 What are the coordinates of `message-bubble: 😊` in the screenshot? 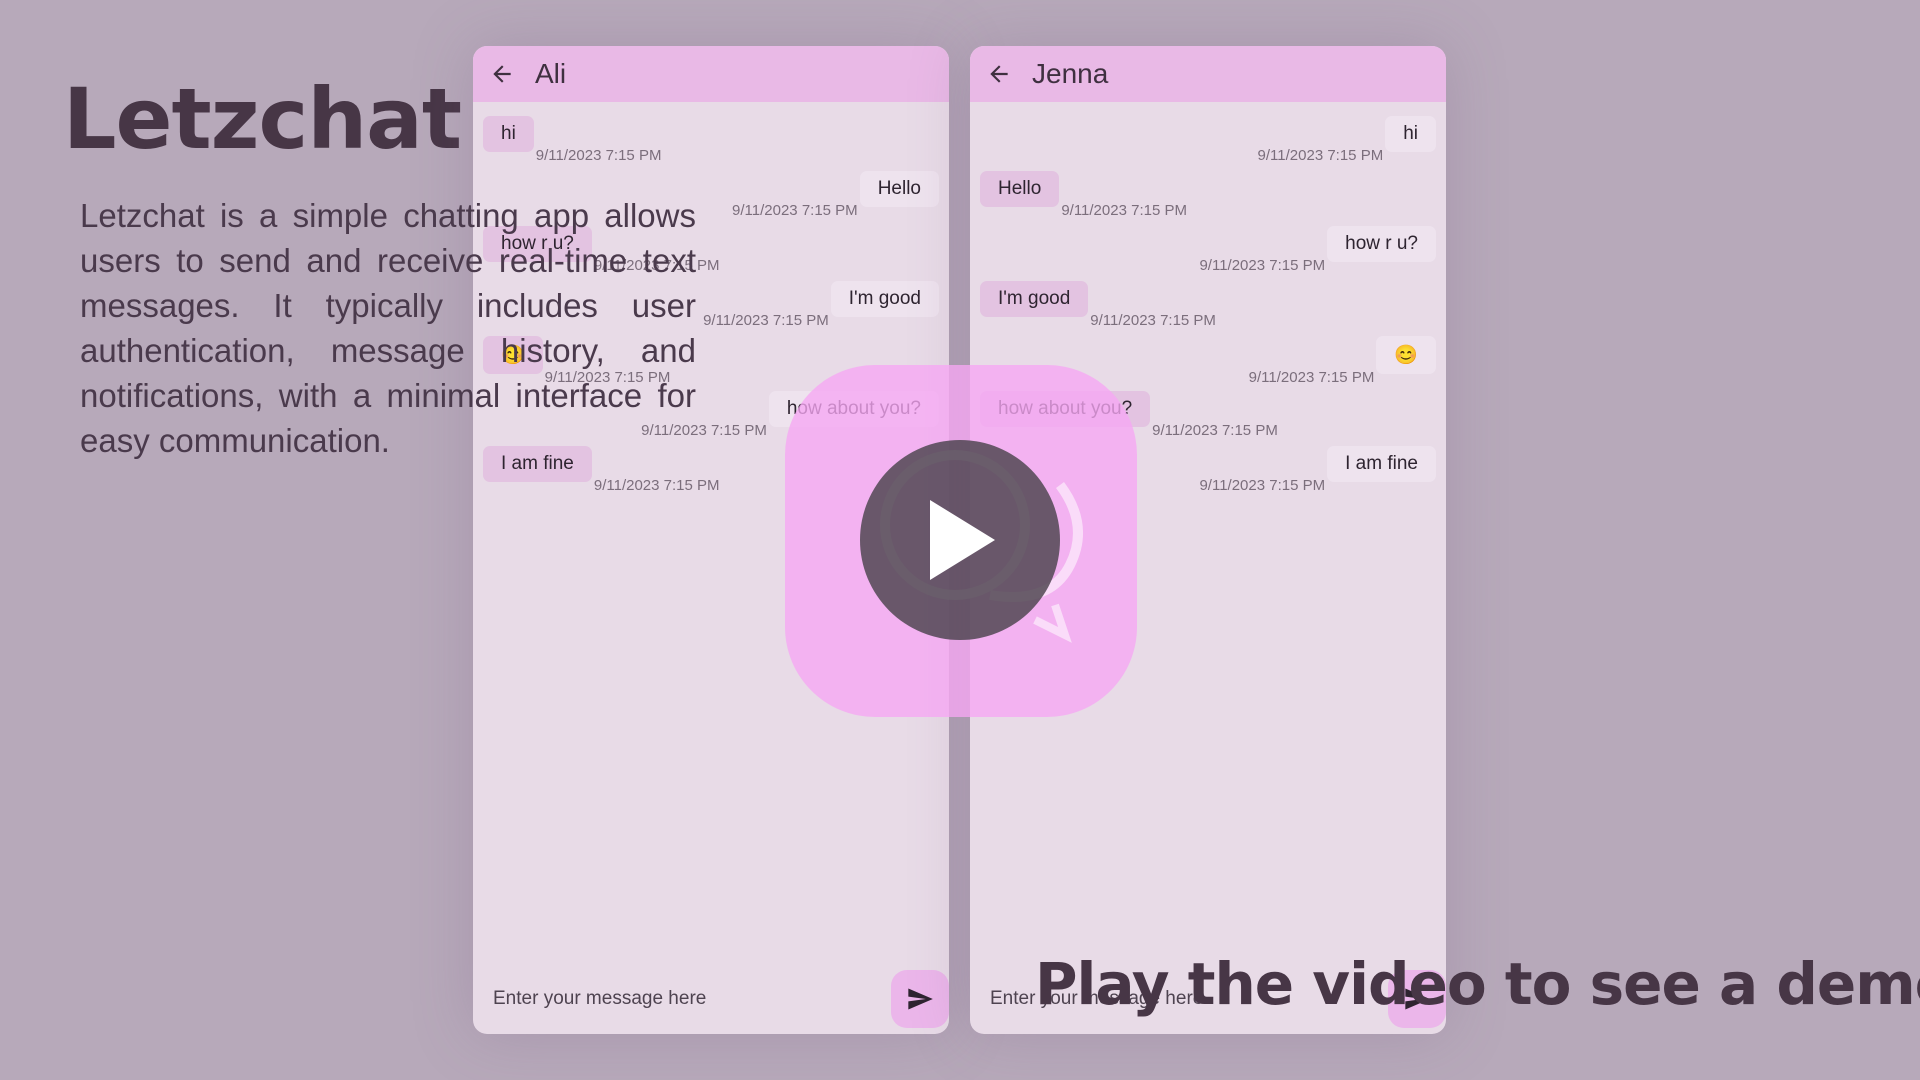 It's located at (1406, 355).